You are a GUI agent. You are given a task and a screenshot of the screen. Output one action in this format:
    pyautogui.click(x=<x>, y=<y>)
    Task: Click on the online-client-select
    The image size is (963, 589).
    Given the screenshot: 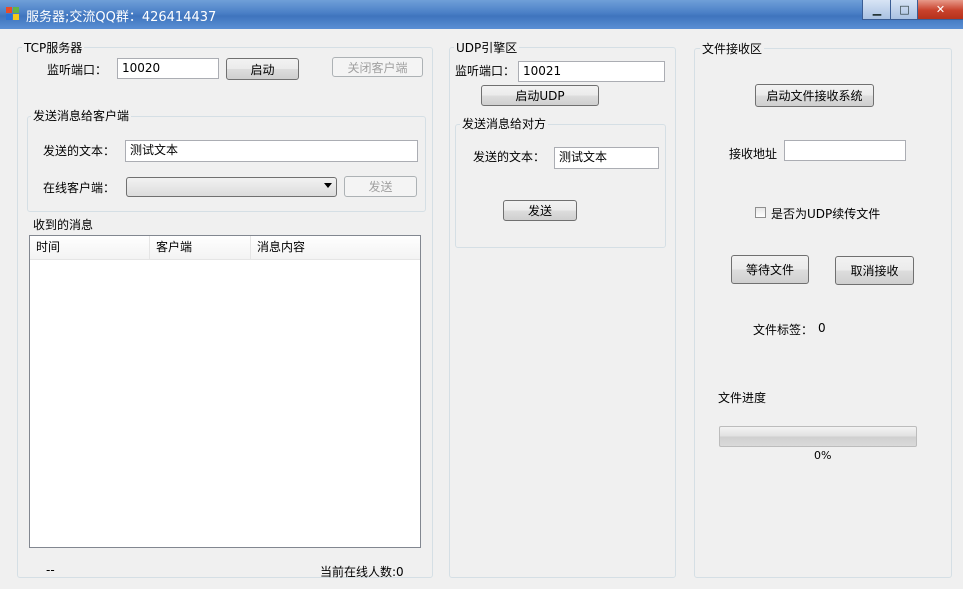 What is the action you would take?
    pyautogui.click(x=231, y=187)
    